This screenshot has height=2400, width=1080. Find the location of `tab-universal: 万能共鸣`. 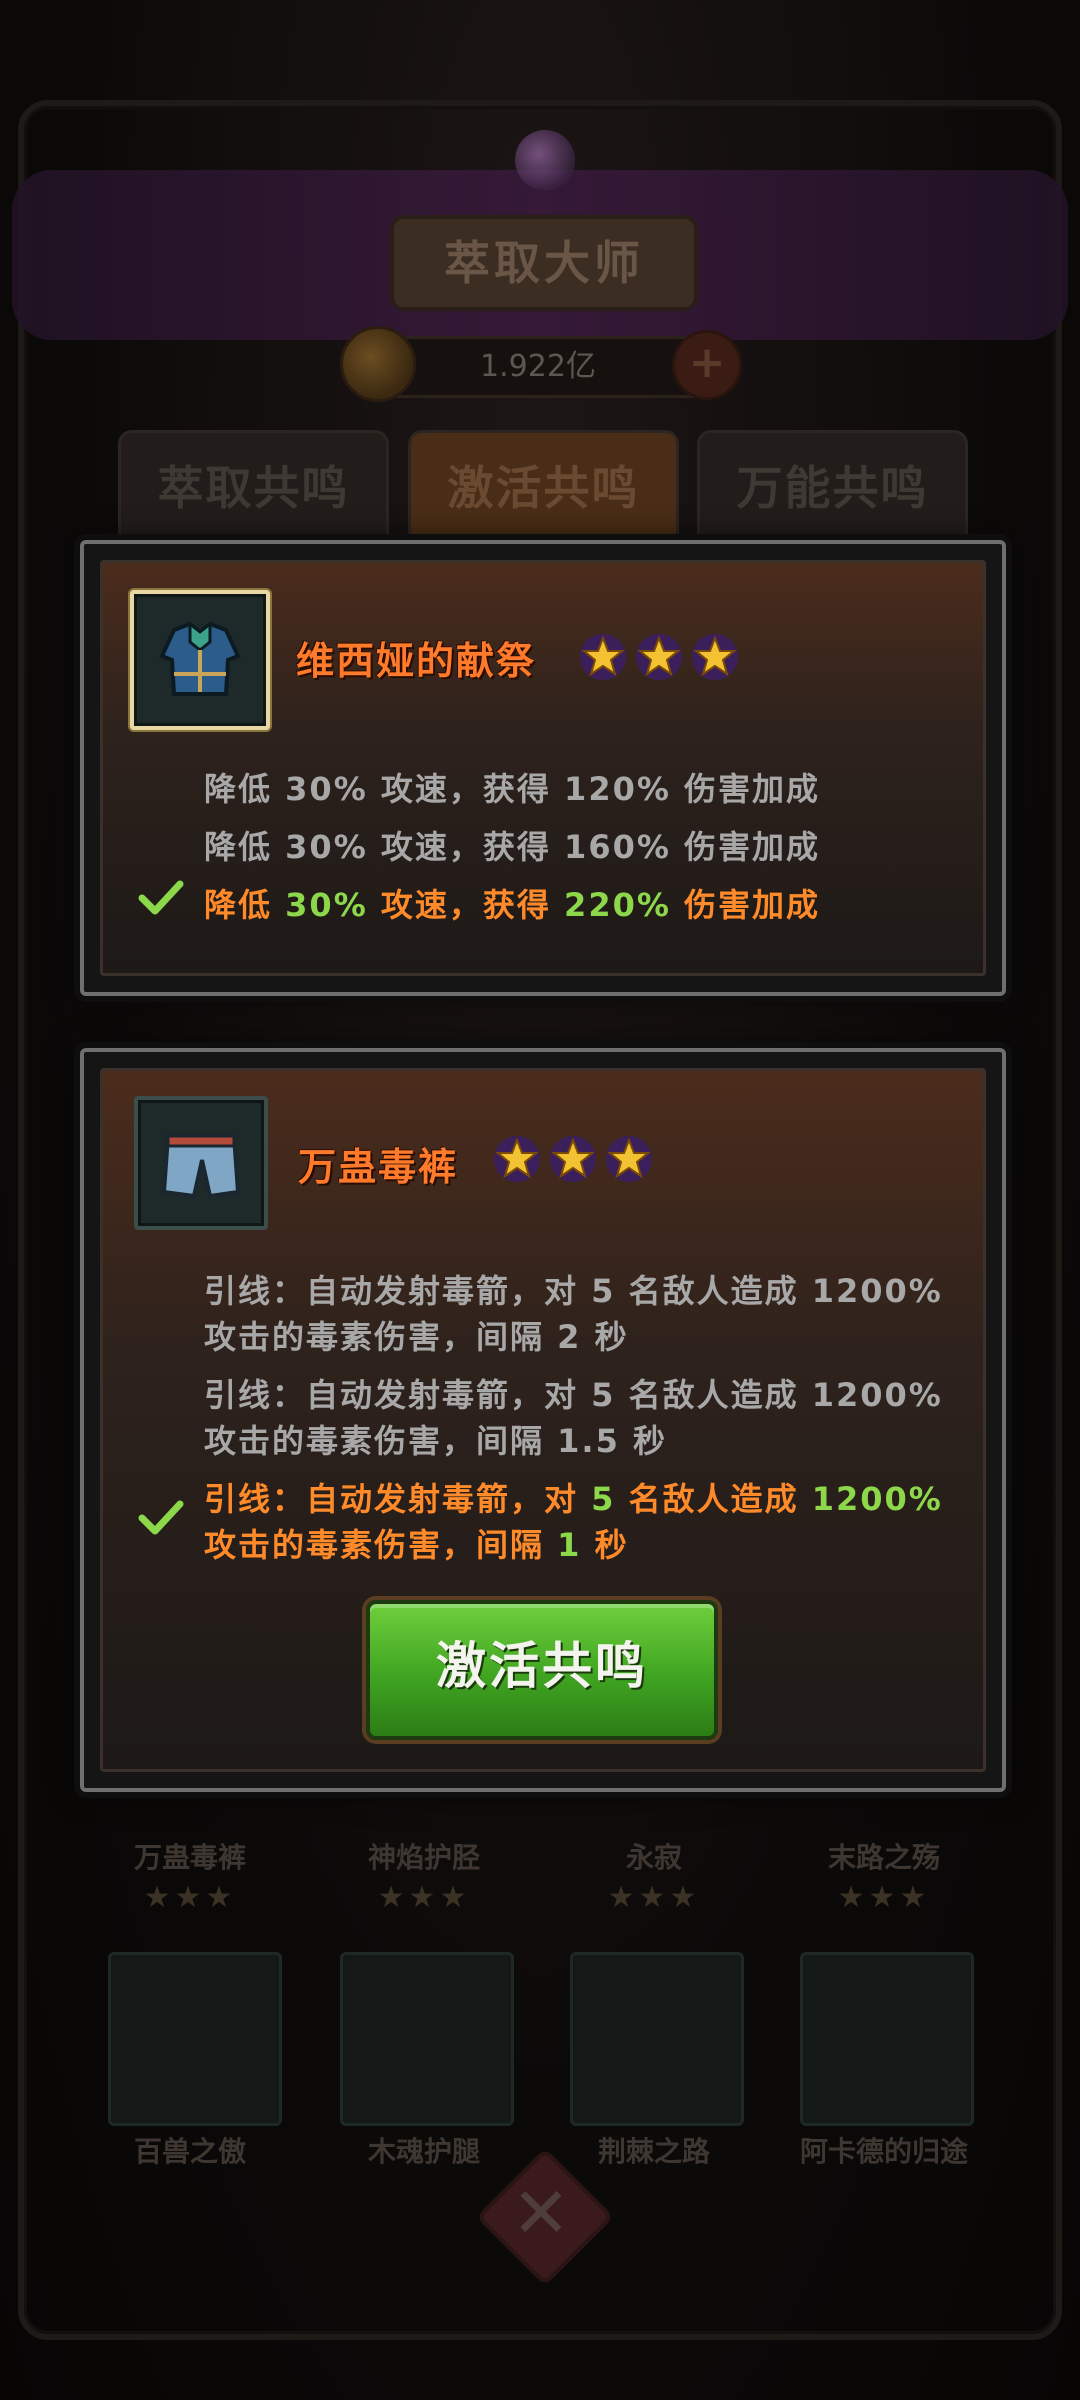

tab-universal: 万能共鸣 is located at coordinates (832, 488).